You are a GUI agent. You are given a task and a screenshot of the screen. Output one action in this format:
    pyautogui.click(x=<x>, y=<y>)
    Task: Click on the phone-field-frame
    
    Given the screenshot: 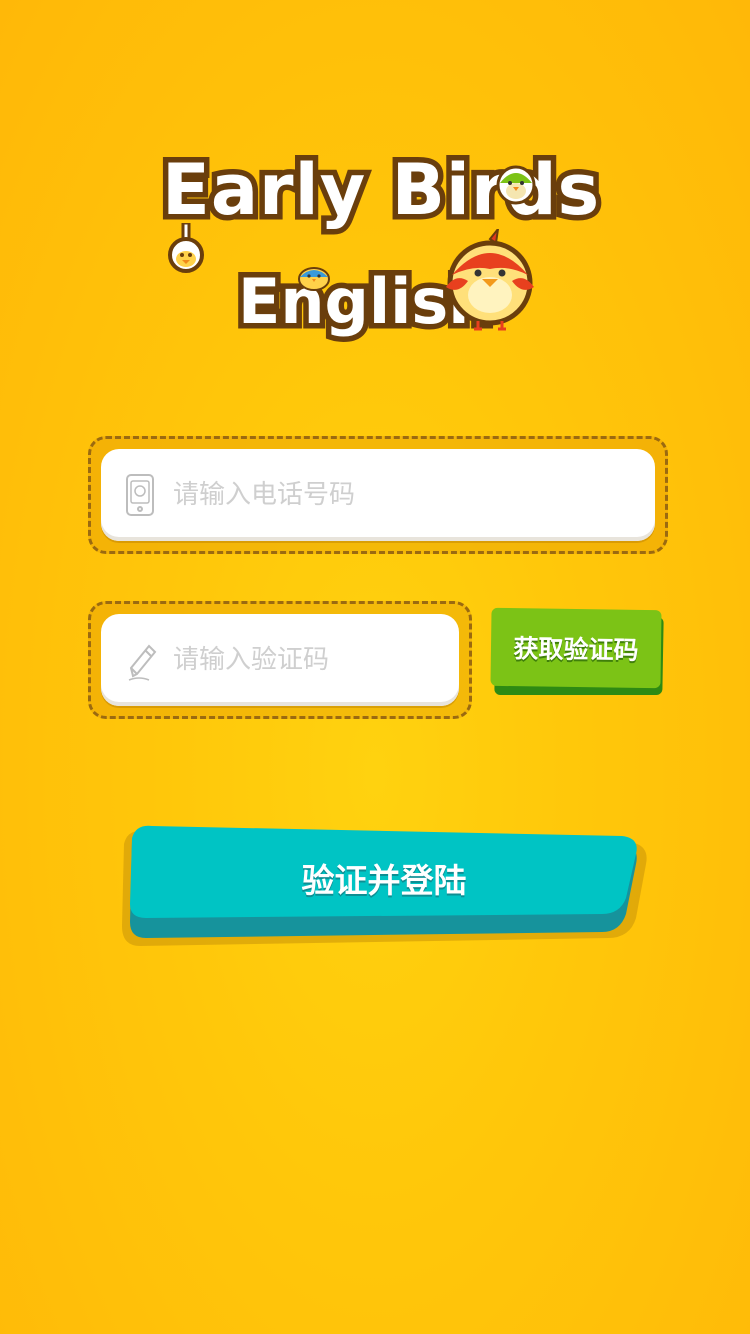 What is the action you would take?
    pyautogui.click(x=378, y=495)
    